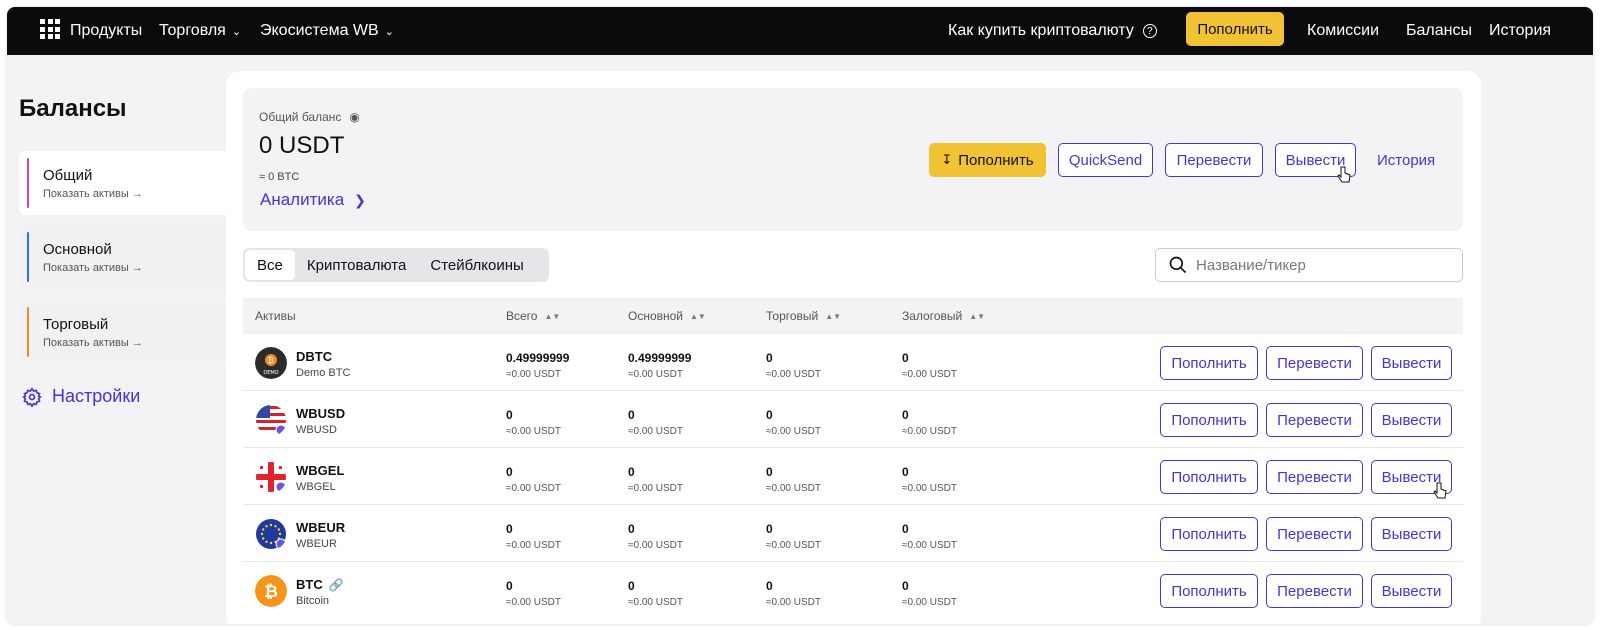  I want to click on nav-deposit-button: Пополнить, so click(1235, 29).